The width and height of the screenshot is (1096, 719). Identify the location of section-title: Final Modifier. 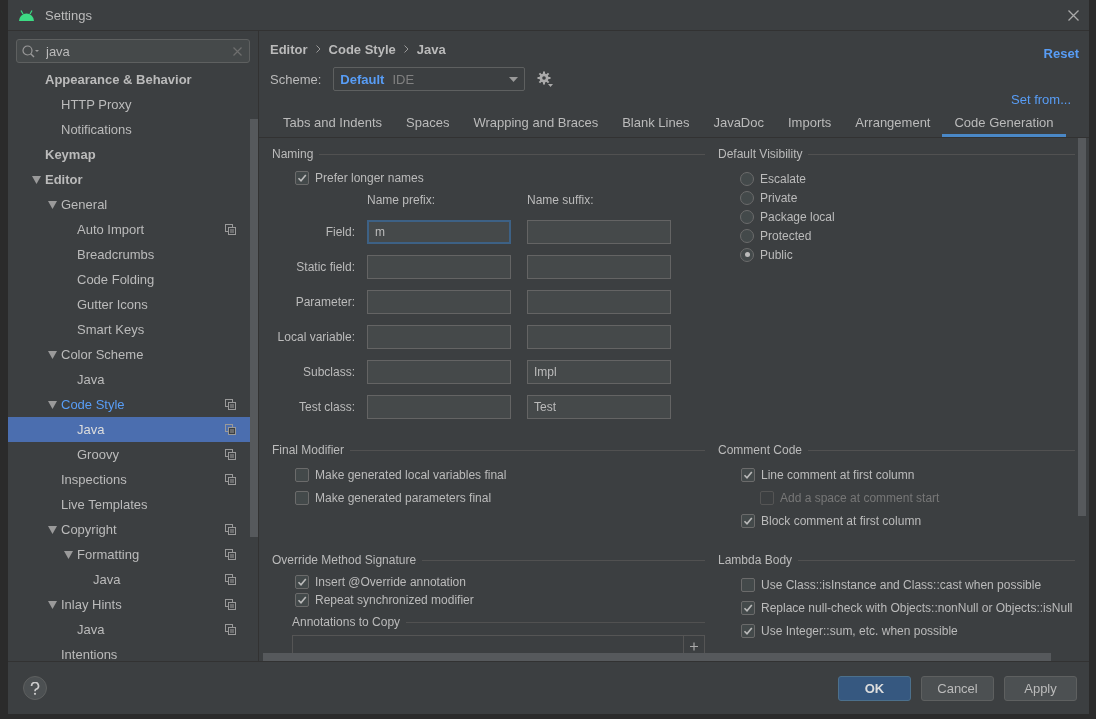
(308, 450).